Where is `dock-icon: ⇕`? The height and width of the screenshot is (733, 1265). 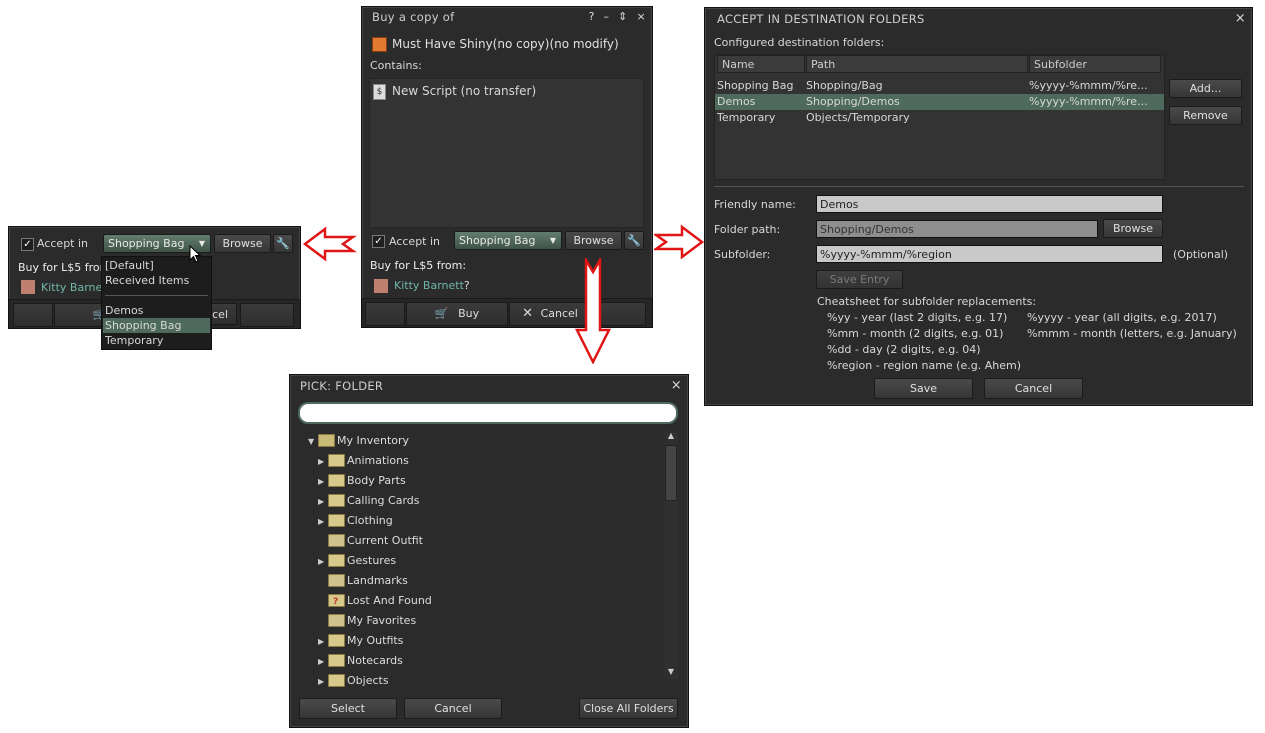 dock-icon: ⇕ is located at coordinates (623, 16).